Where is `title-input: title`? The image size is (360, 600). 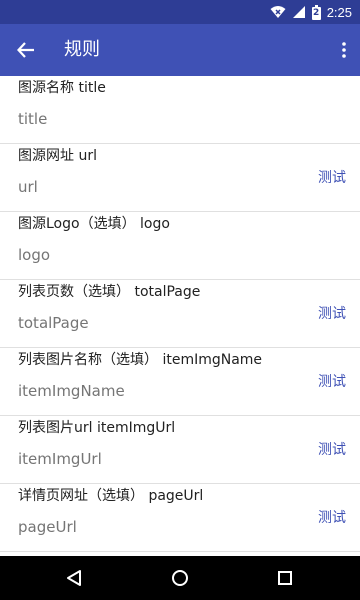 title-input: title is located at coordinates (32, 119).